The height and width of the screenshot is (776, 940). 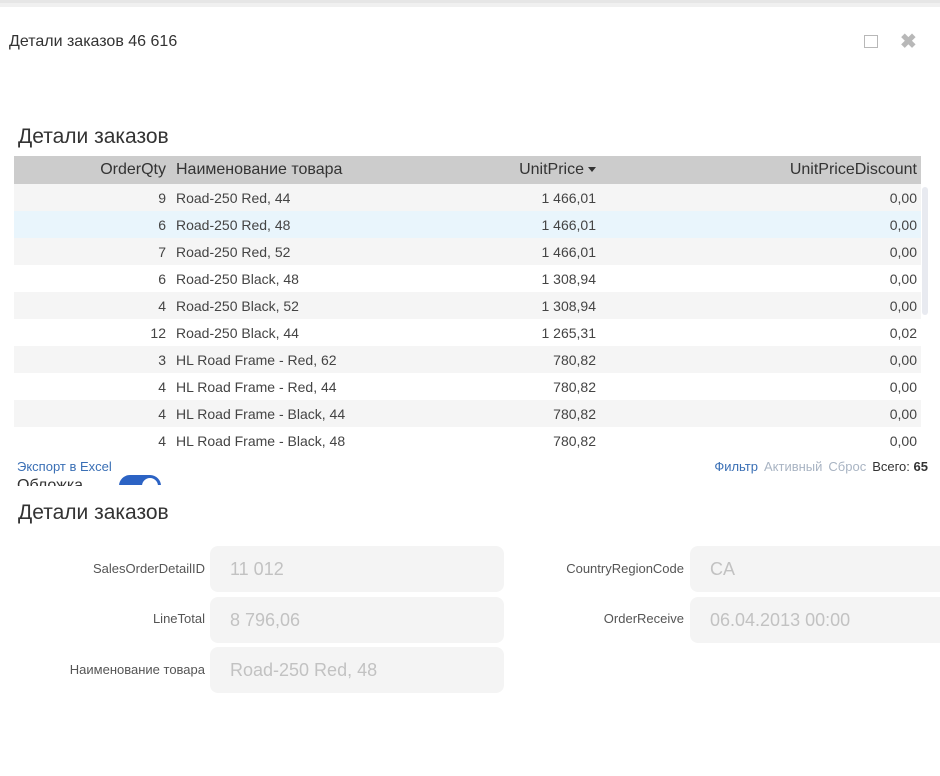 I want to click on maximize-icon, so click(x=871, y=42).